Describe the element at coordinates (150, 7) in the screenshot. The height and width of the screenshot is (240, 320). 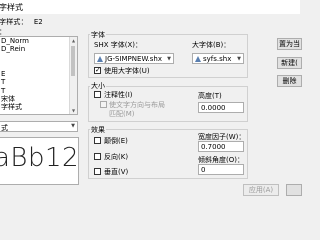
I see `title-bar` at that location.